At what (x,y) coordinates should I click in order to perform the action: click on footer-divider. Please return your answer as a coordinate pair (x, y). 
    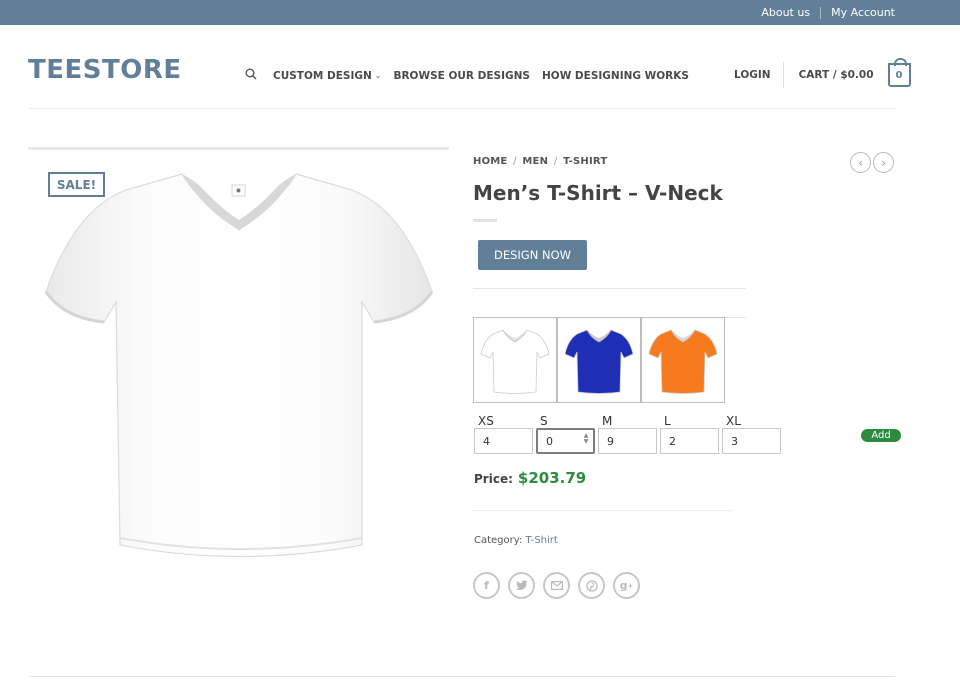
    Looking at the image, I should click on (461, 676).